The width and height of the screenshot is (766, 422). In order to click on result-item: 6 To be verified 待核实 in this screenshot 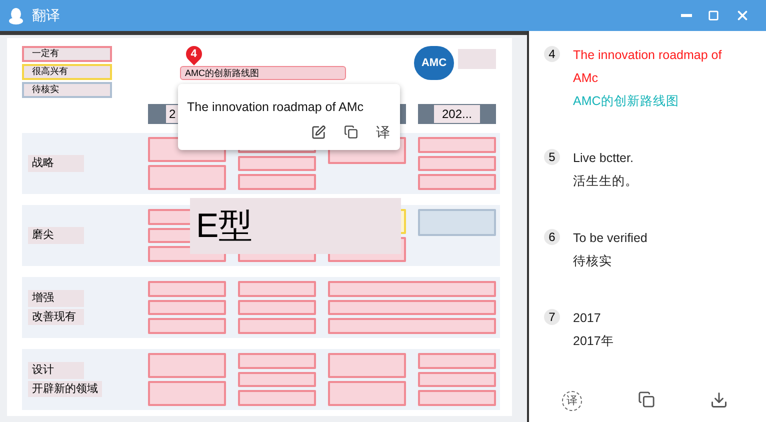, I will do `click(655, 250)`.